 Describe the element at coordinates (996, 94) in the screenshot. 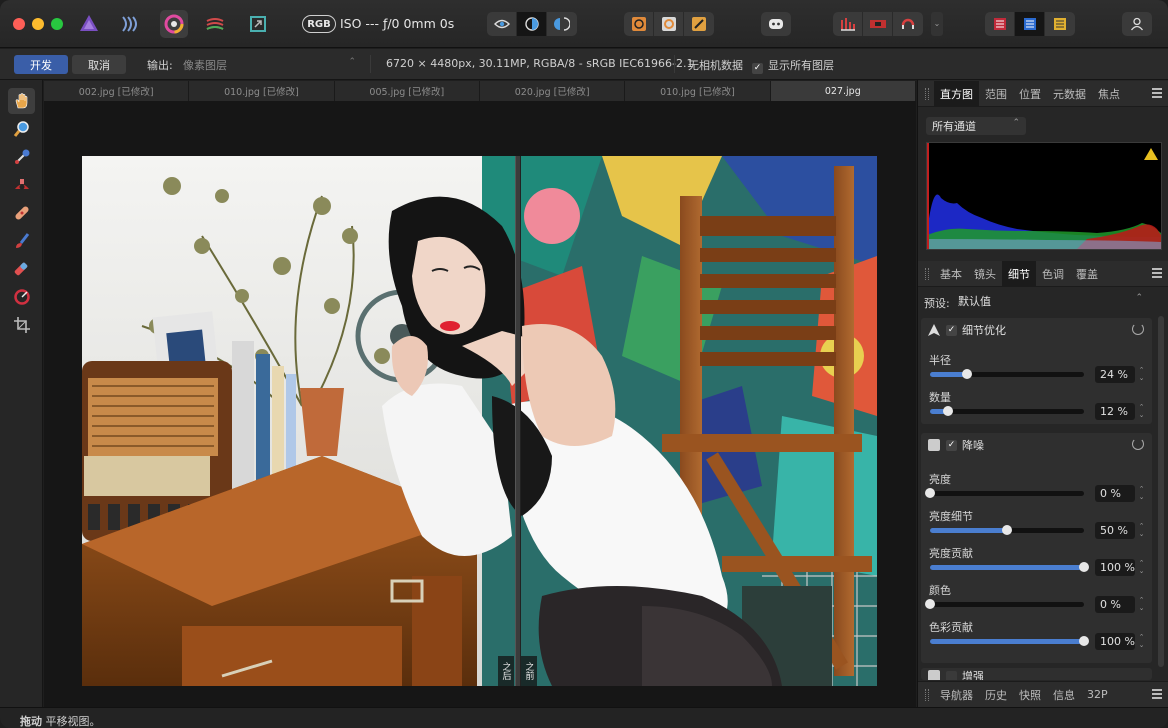

I see `tab-scope: 范围` at that location.